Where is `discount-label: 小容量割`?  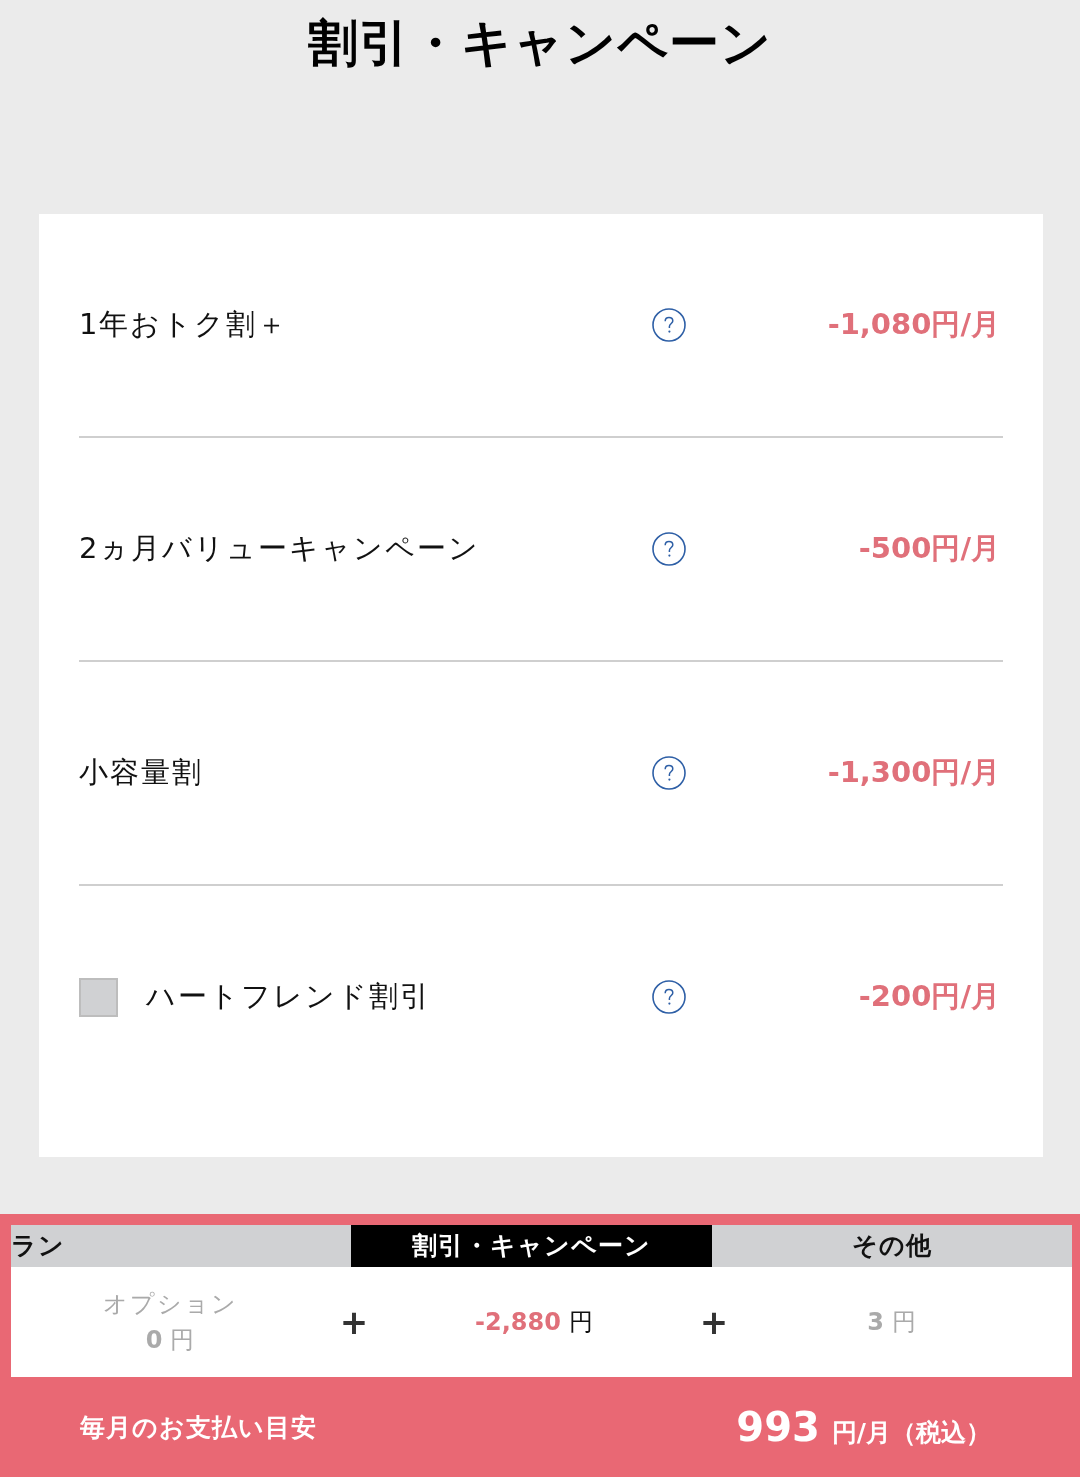 discount-label: 小容量割 is located at coordinates (141, 772).